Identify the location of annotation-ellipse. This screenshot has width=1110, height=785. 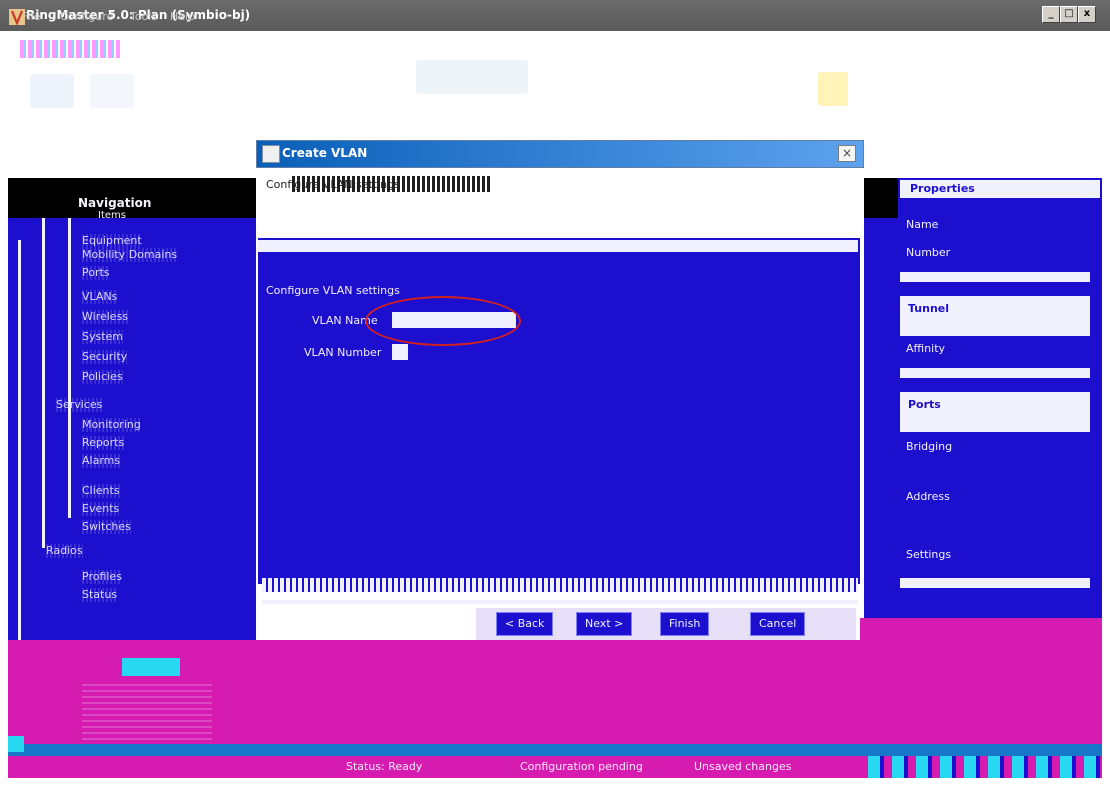
(443, 321).